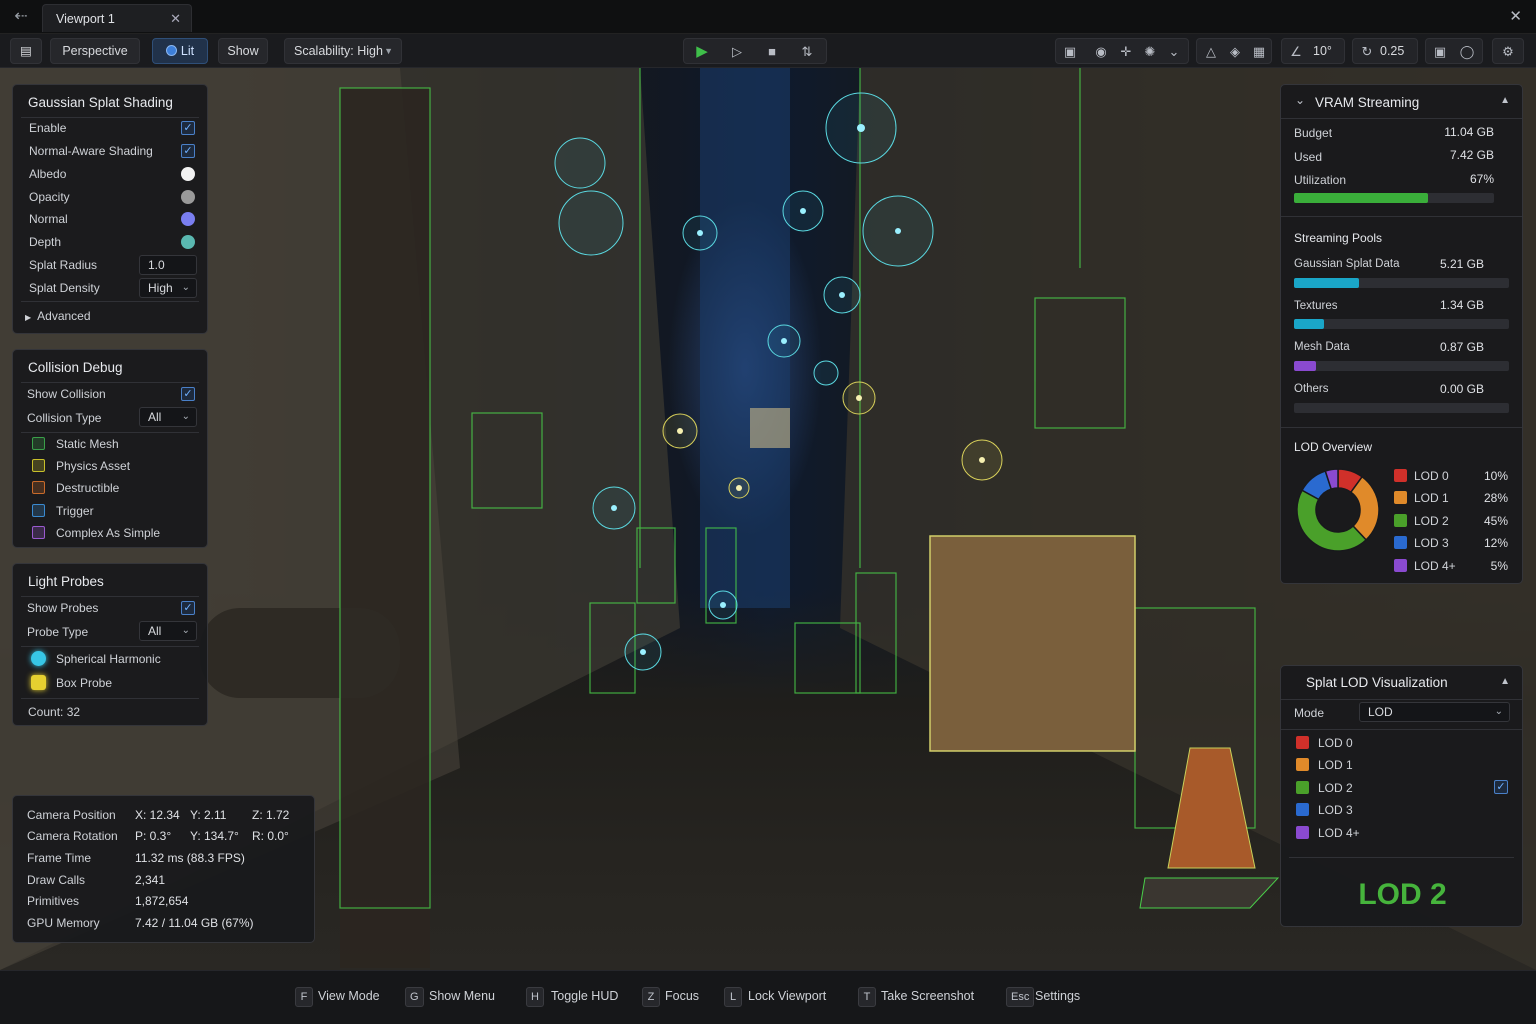 The width and height of the screenshot is (1536, 1024). What do you see at coordinates (243, 51) in the screenshot?
I see `show-button: Show` at bounding box center [243, 51].